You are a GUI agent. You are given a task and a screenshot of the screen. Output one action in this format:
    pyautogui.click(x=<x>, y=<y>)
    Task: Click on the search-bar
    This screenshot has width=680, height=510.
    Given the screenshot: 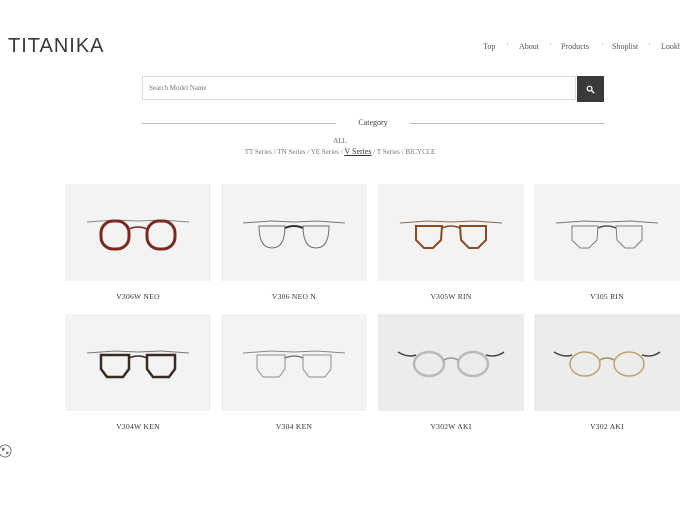 What is the action you would take?
    pyautogui.click(x=373, y=89)
    